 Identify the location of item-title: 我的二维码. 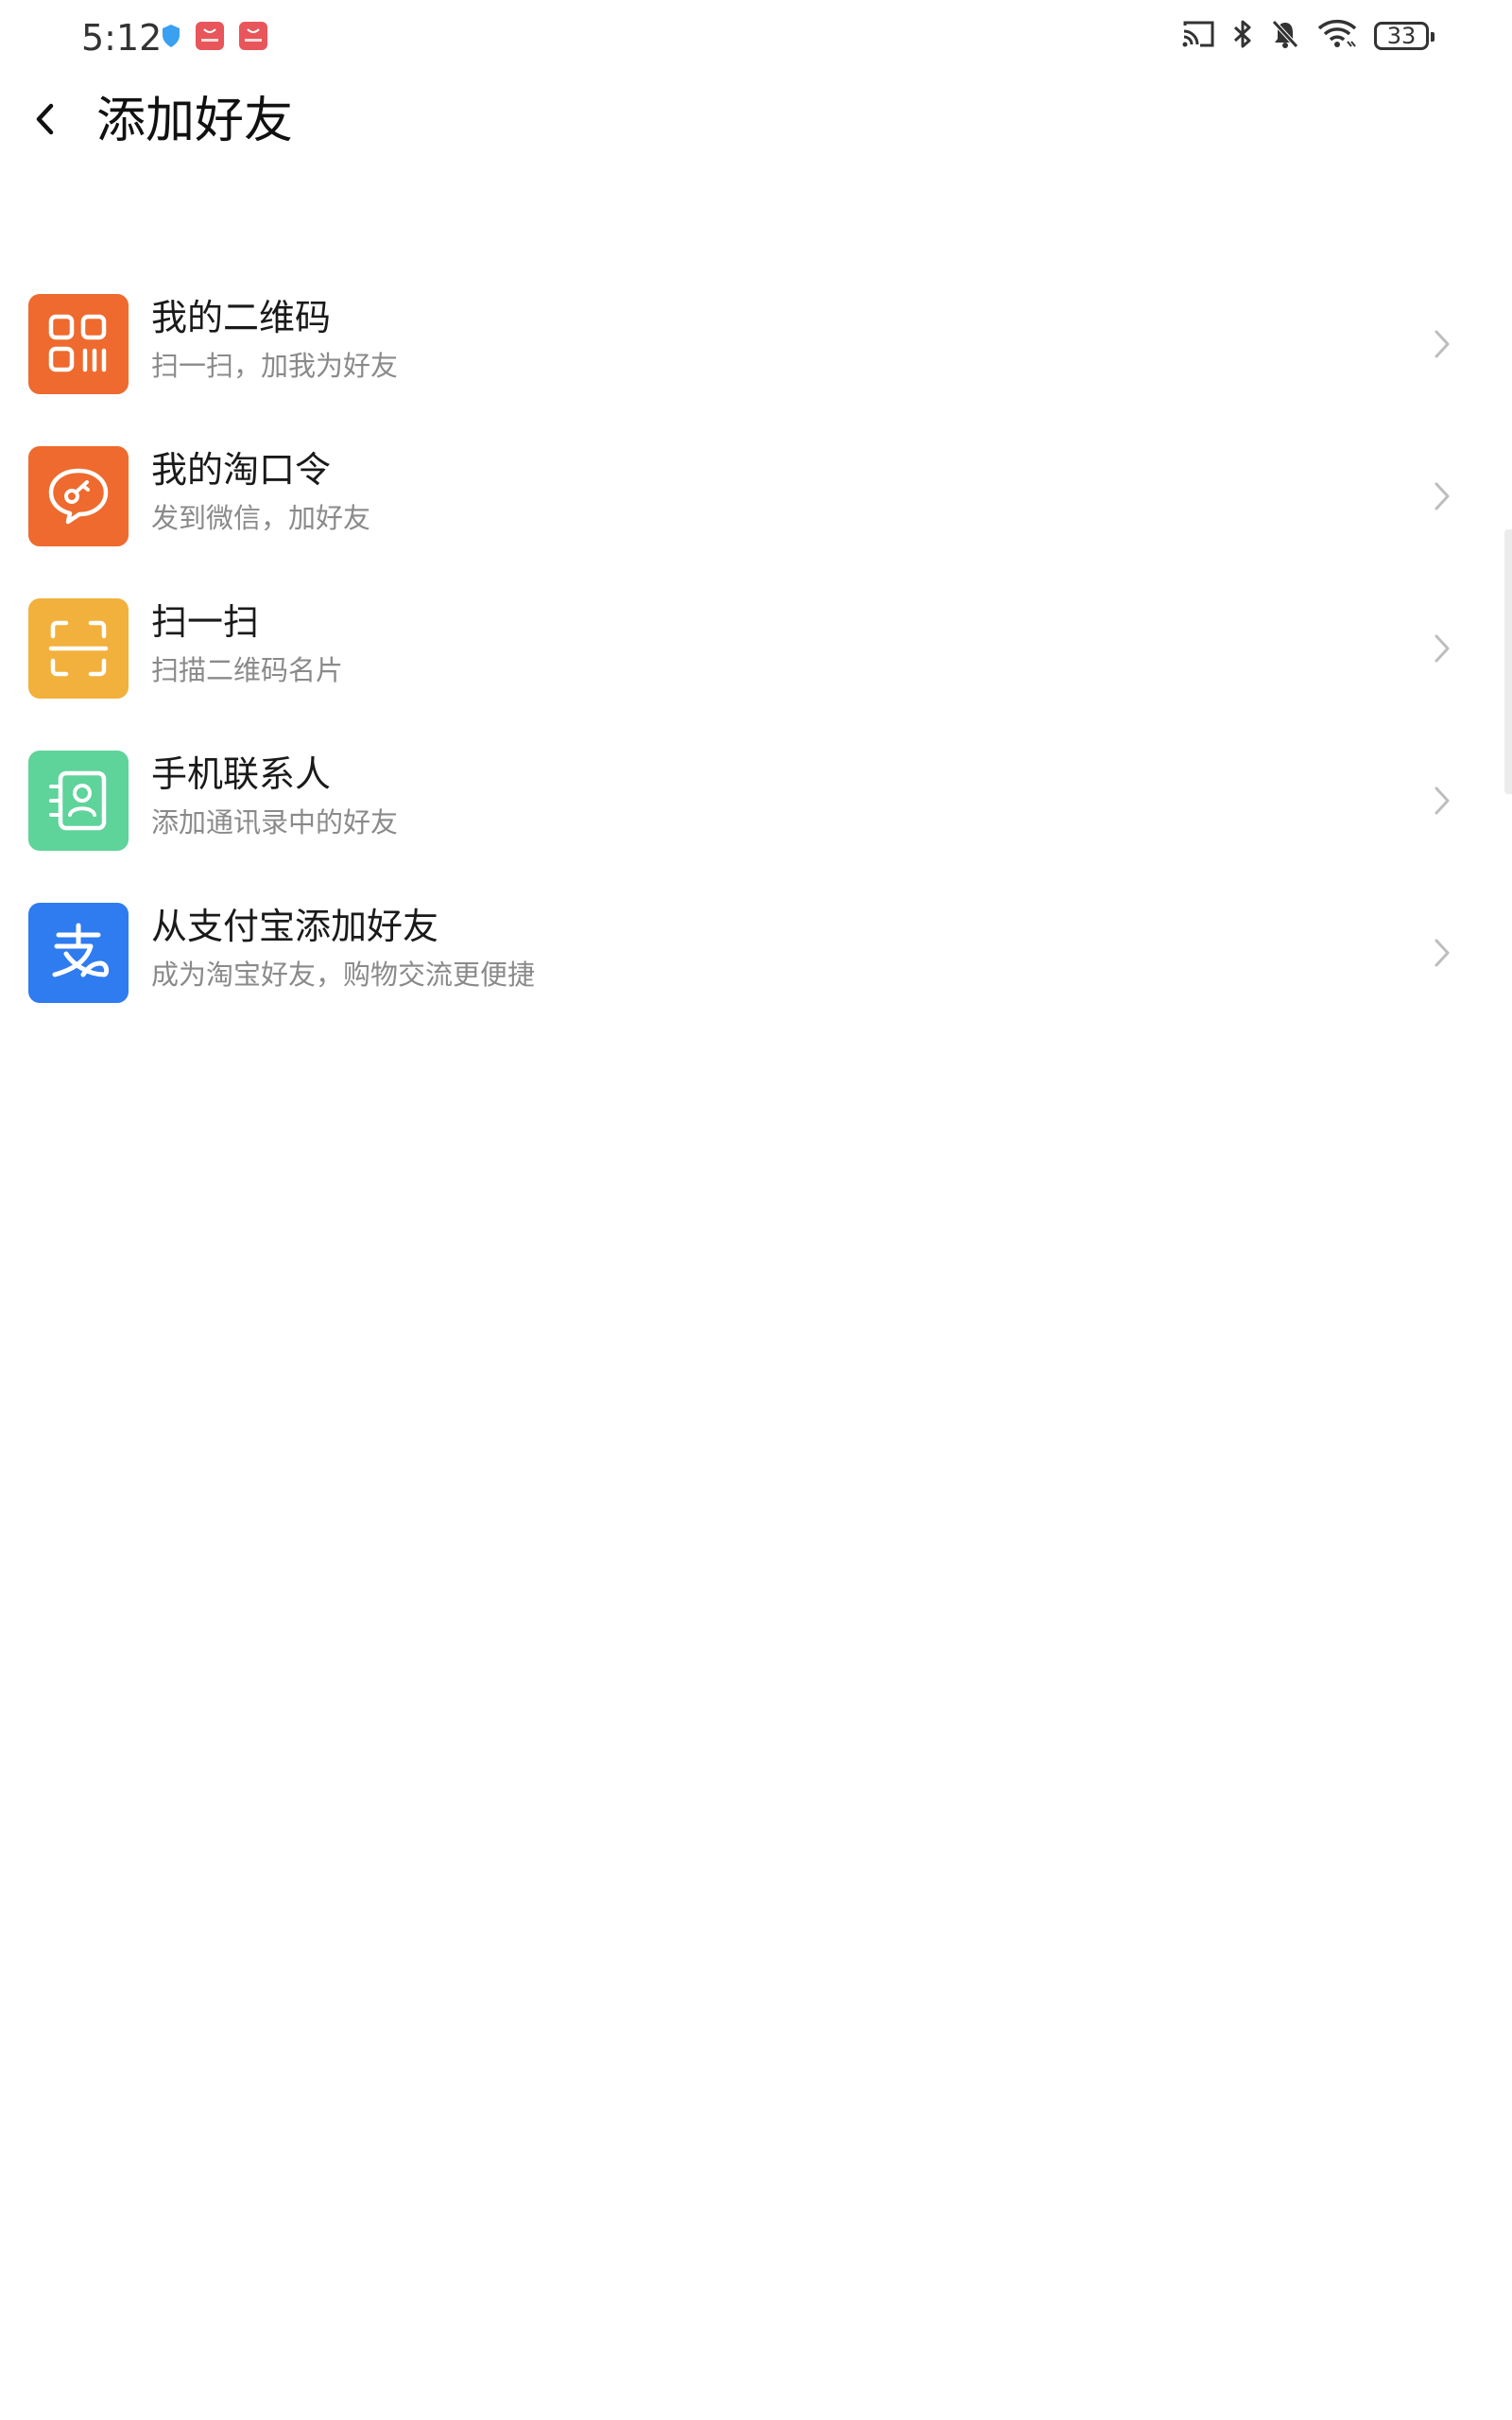
(241, 318).